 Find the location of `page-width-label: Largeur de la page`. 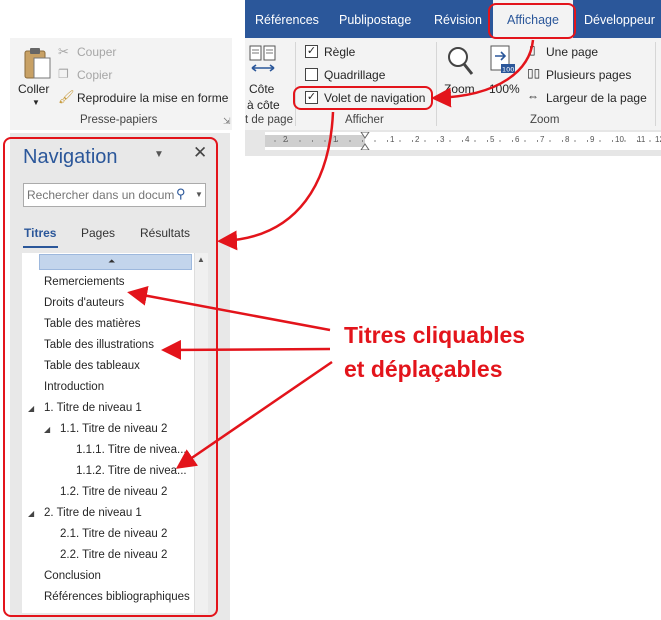

page-width-label: Largeur de la page is located at coordinates (596, 98).